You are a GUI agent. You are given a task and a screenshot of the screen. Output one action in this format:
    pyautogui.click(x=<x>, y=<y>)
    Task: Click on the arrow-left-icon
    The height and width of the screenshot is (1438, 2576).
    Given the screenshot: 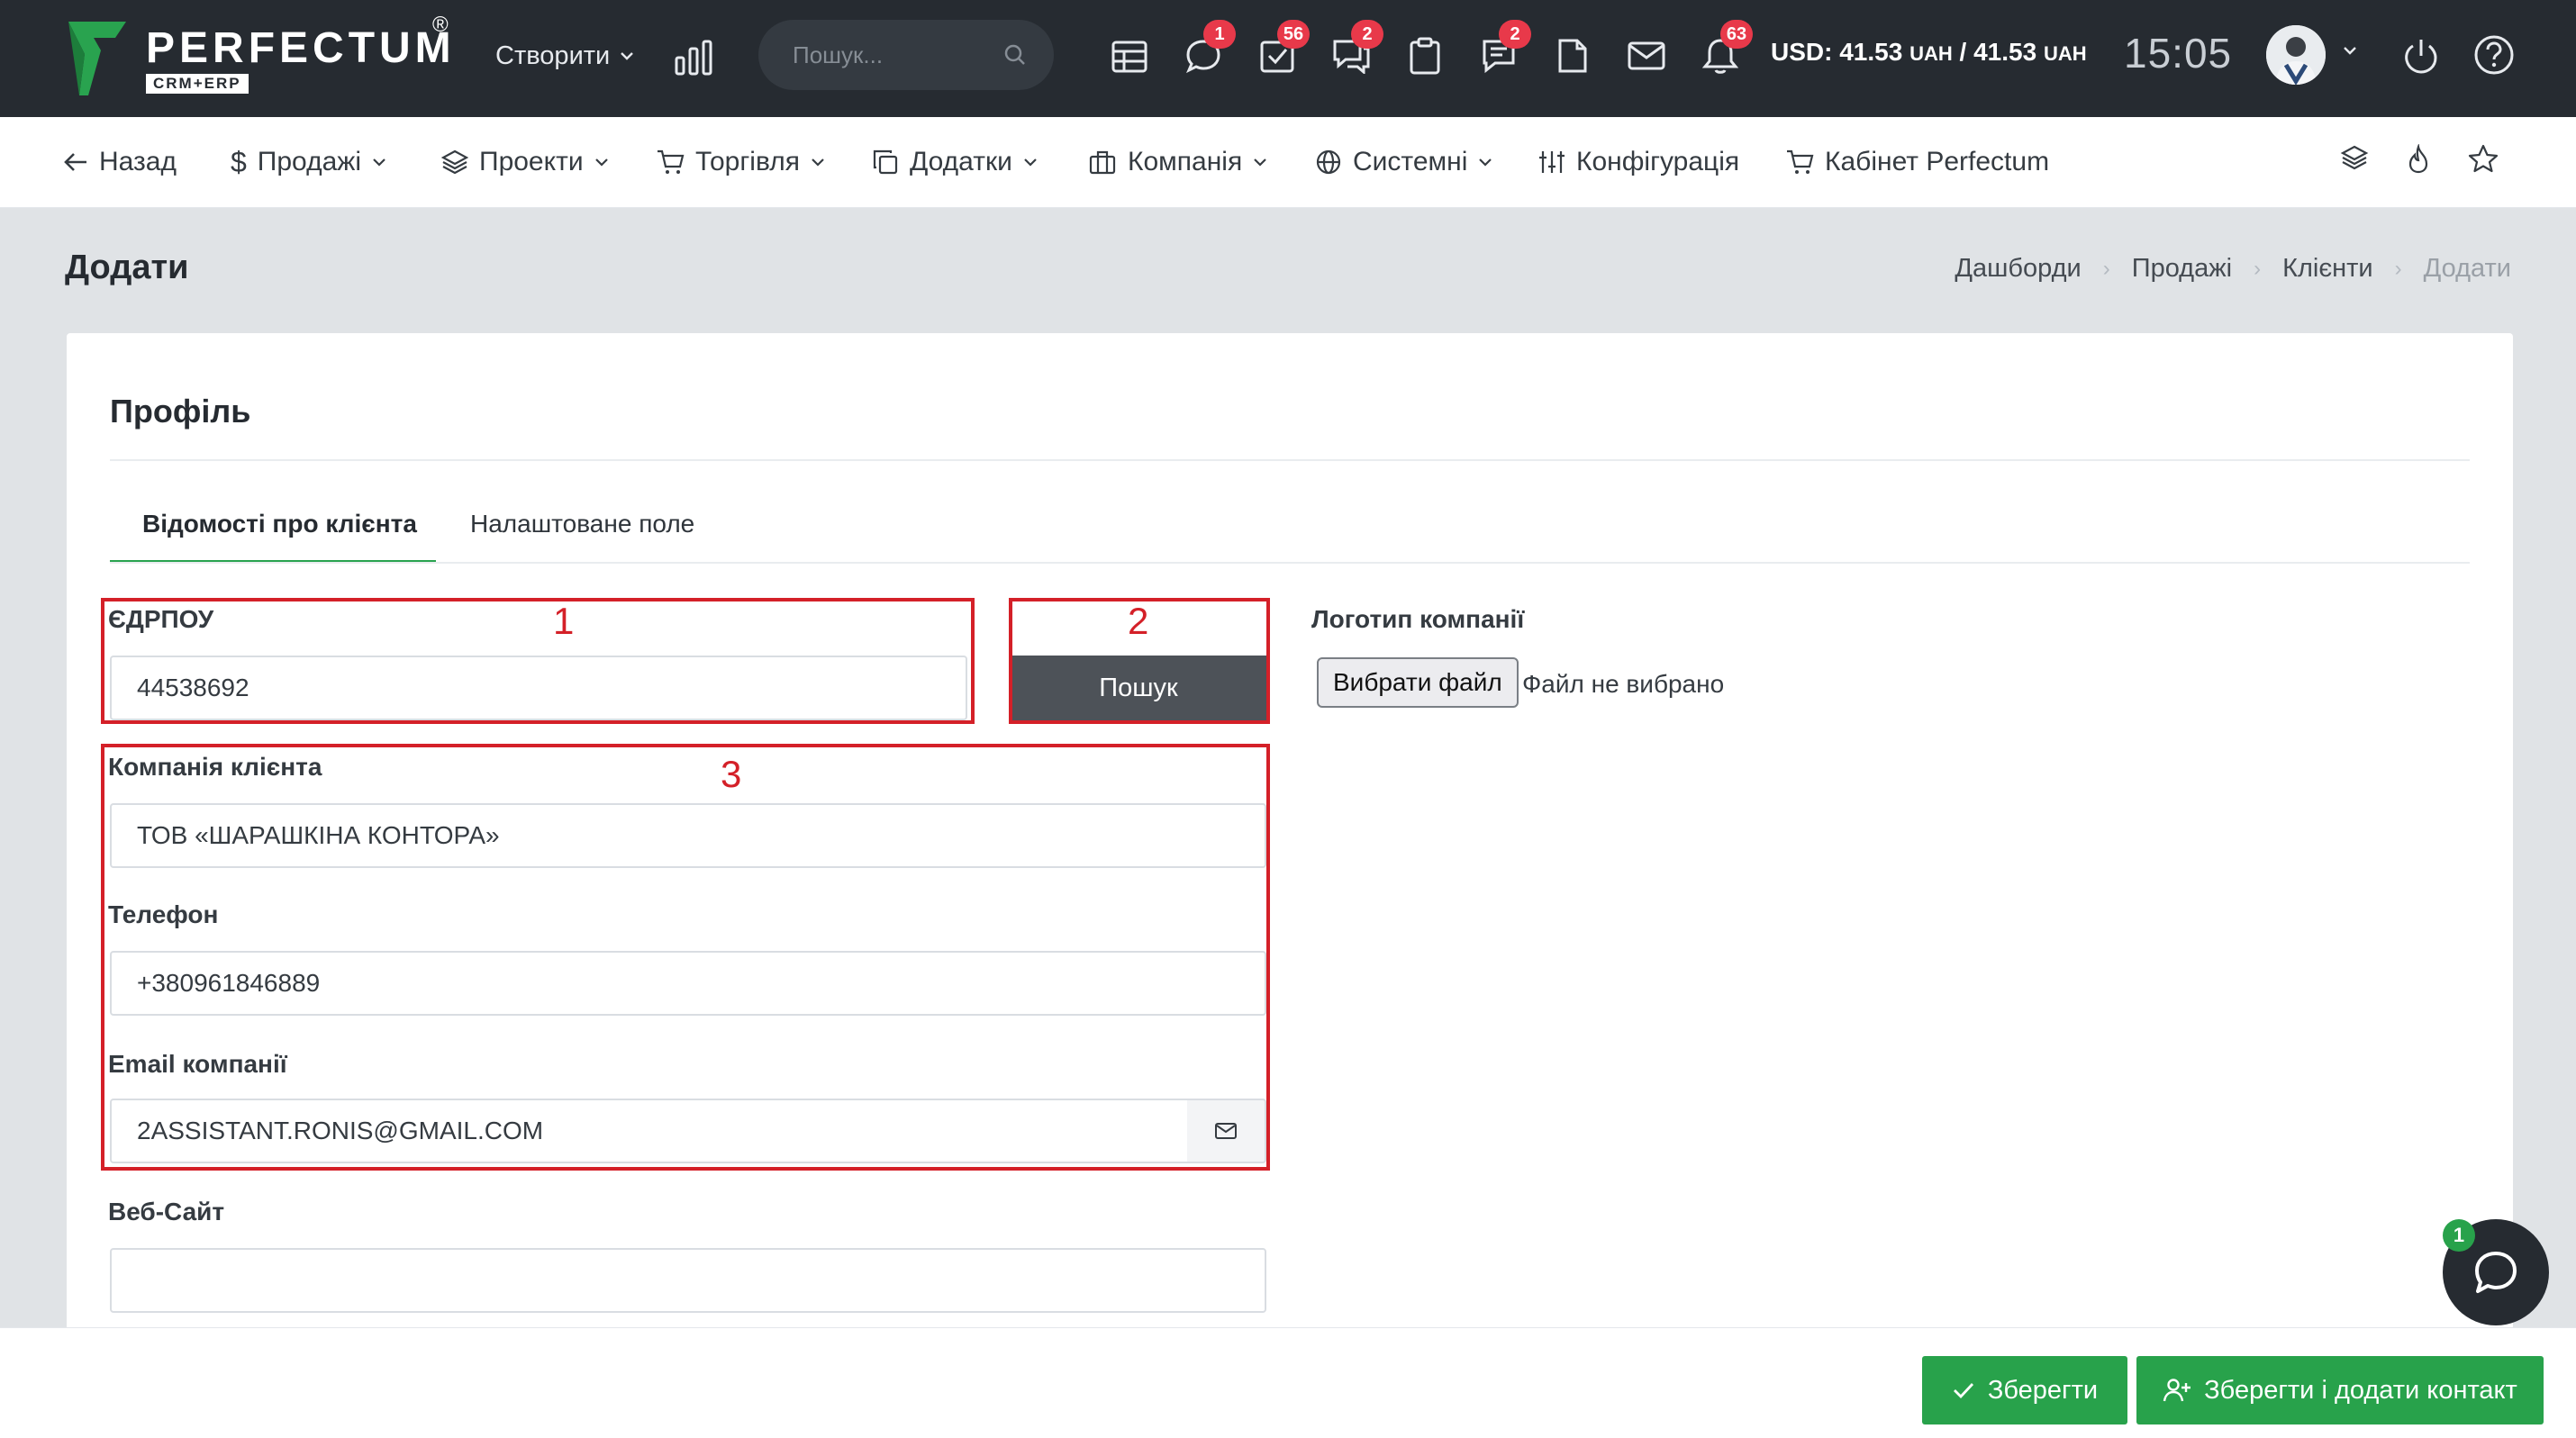 What is the action you would take?
    pyautogui.click(x=75, y=162)
    